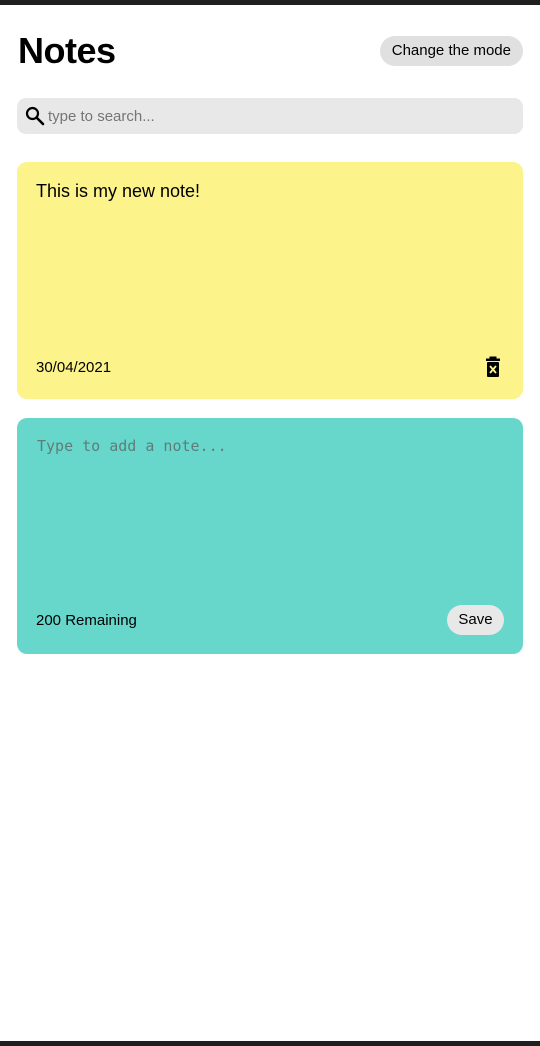  What do you see at coordinates (118, 191) in the screenshot?
I see `note-text: This is my new note!` at bounding box center [118, 191].